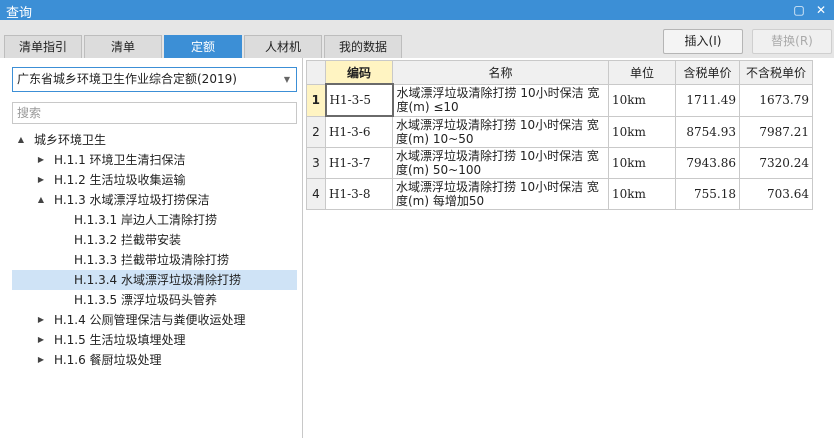  Describe the element at coordinates (500, 100) in the screenshot. I see `cell-name: 水域漂浮垃圾清除打捞 10小时保洁 宽度(m) ≤10` at that location.